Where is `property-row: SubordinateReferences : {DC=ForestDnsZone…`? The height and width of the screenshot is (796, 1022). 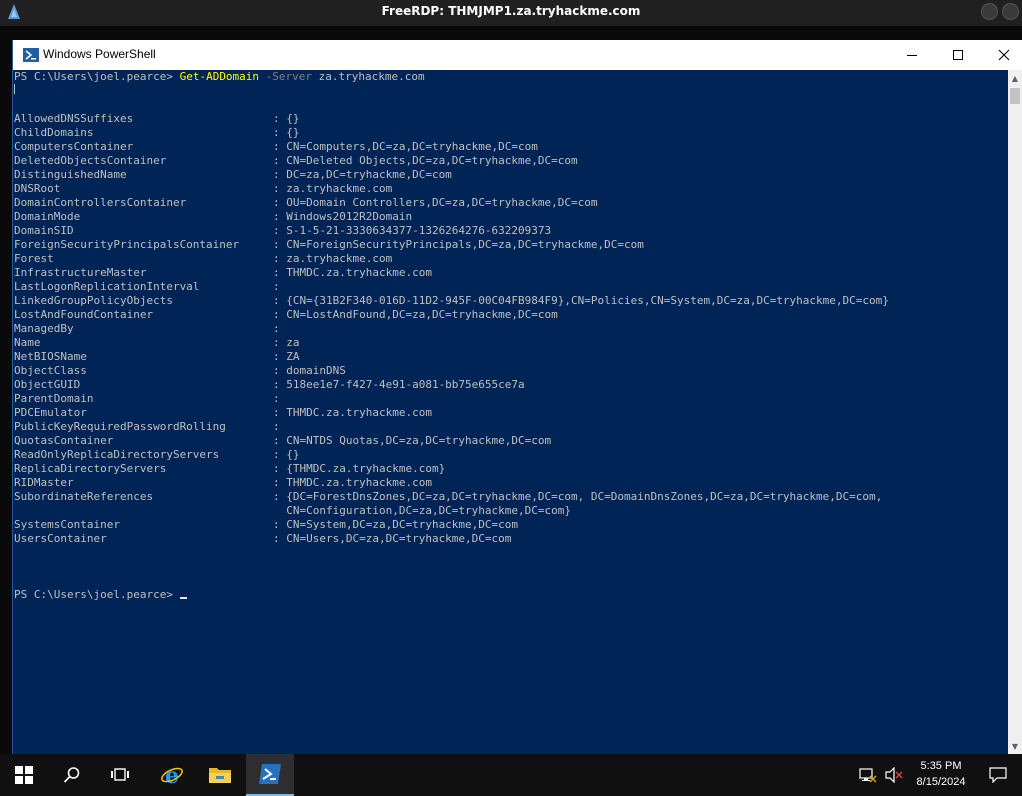
property-row: SubordinateReferences : {DC=ForestDnsZone… is located at coordinates (511, 497).